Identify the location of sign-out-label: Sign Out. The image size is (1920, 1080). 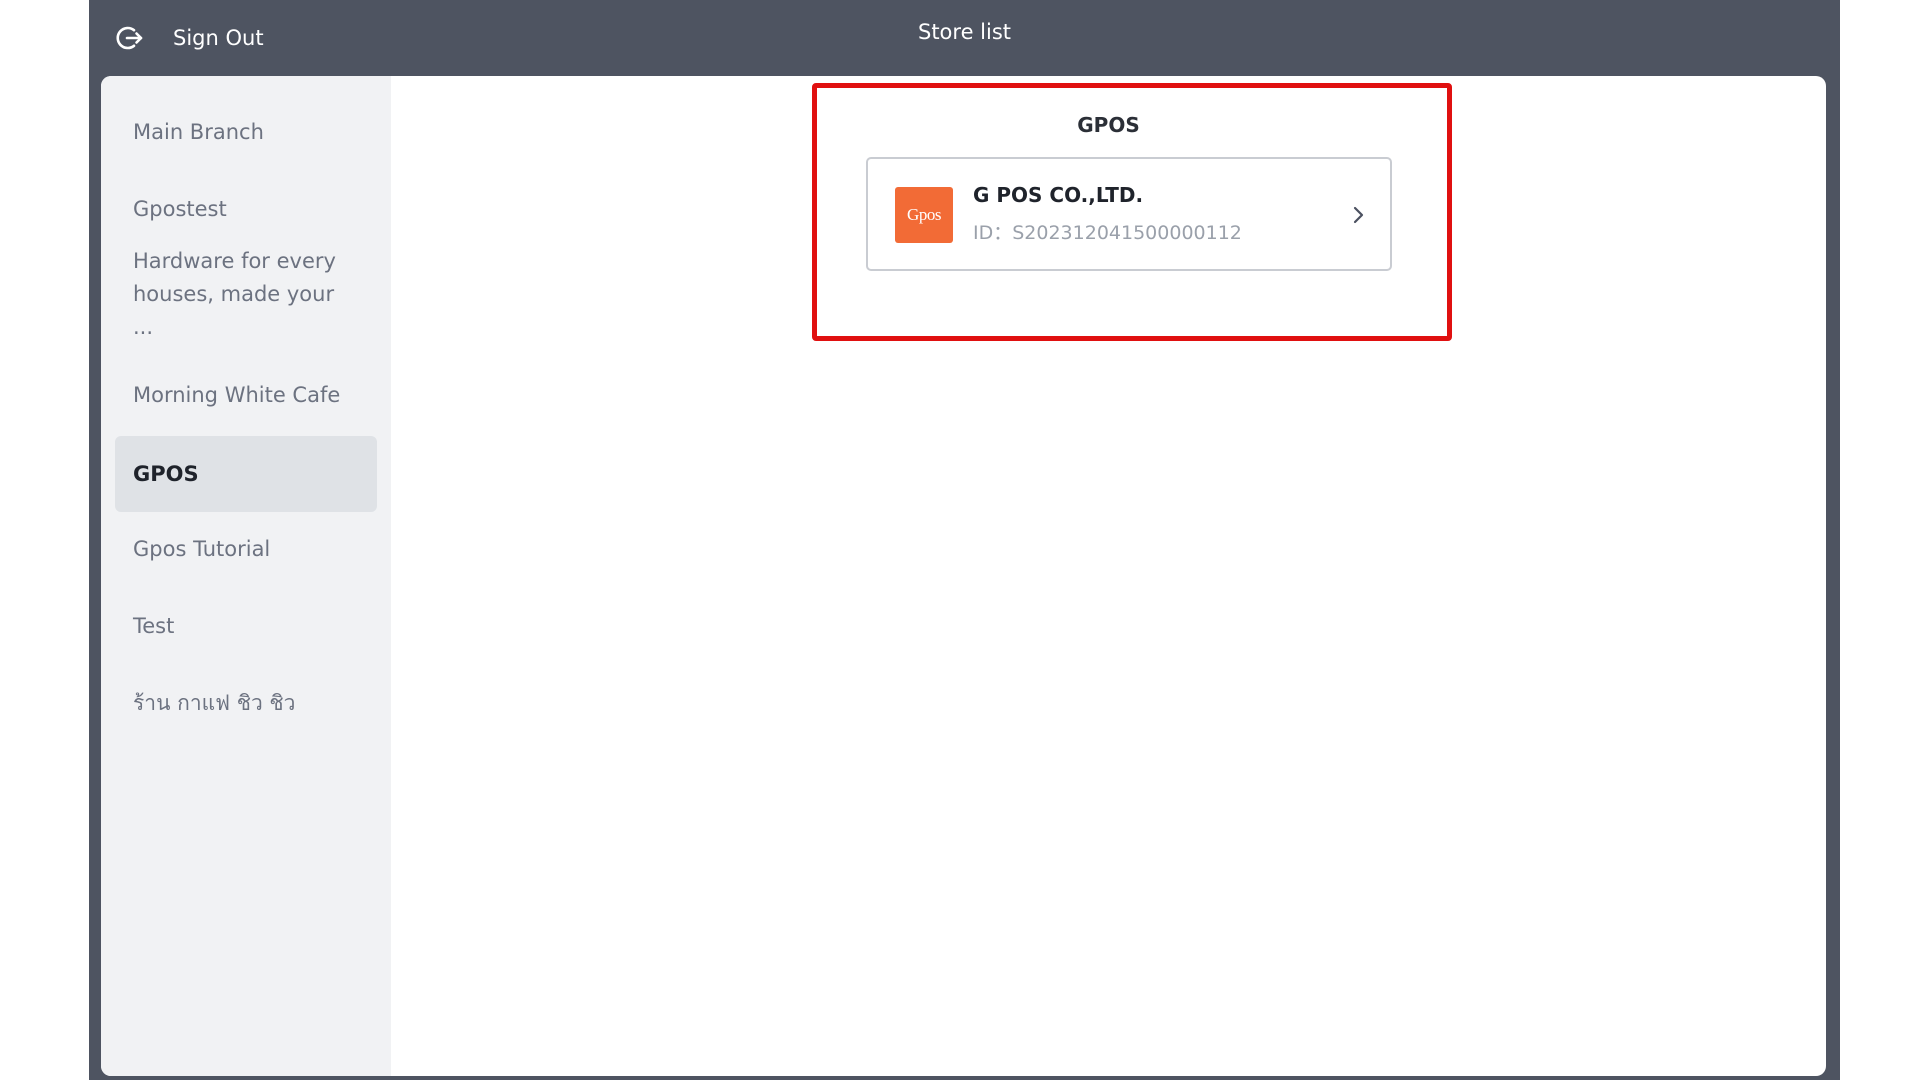
(218, 38).